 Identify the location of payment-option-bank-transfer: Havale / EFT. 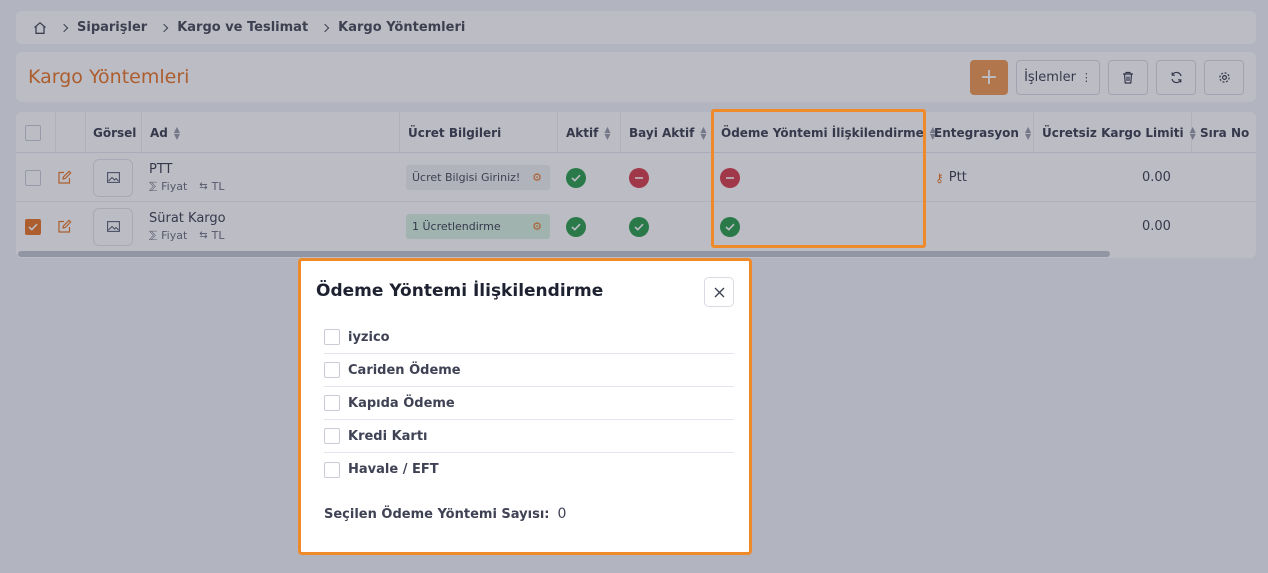
(529, 469).